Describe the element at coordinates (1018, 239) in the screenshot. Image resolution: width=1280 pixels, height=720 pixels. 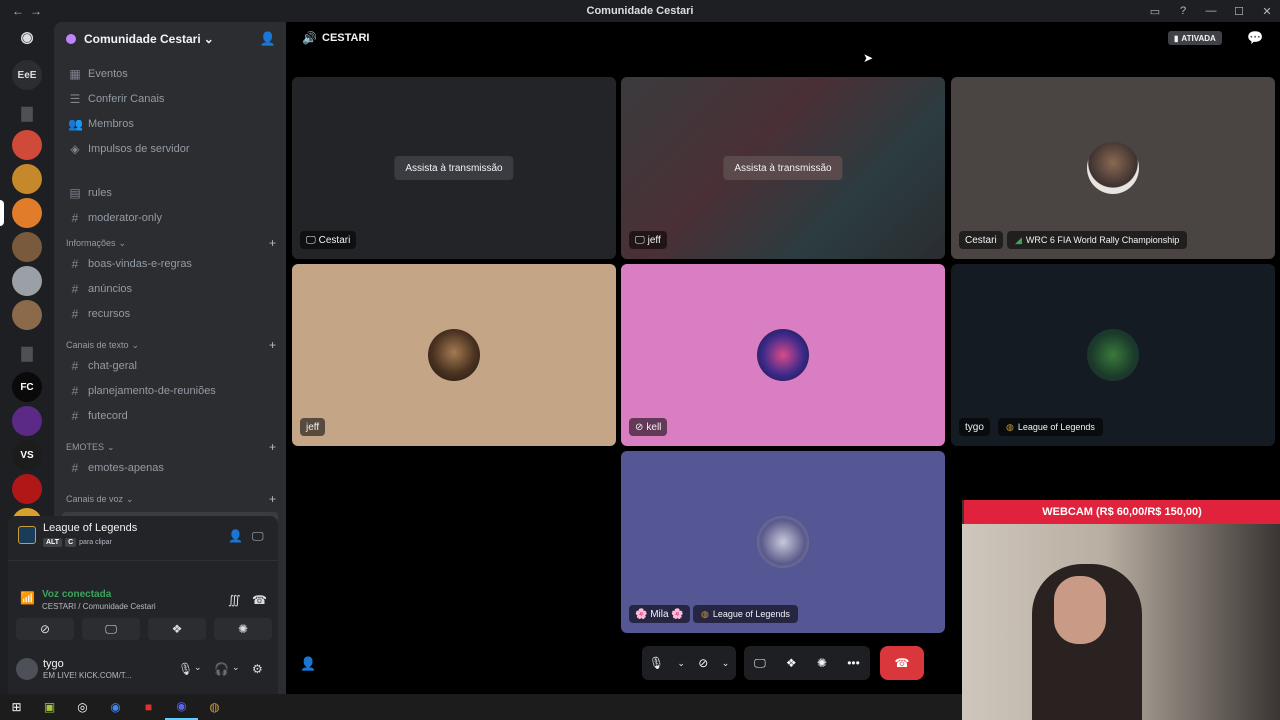
I see `game-icon: ◢` at that location.